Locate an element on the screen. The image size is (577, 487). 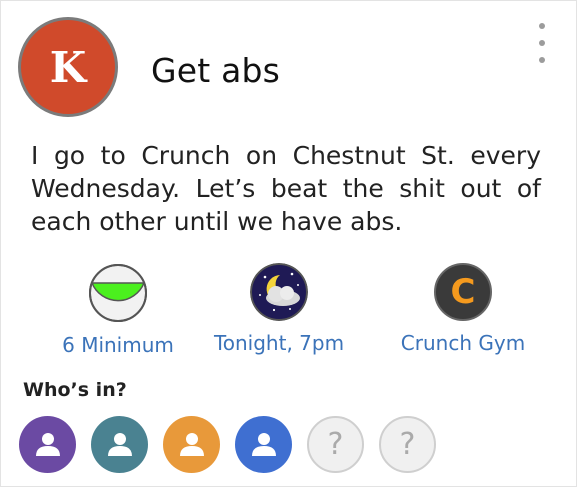
minimum-info: 6 Minimum is located at coordinates (118, 310).